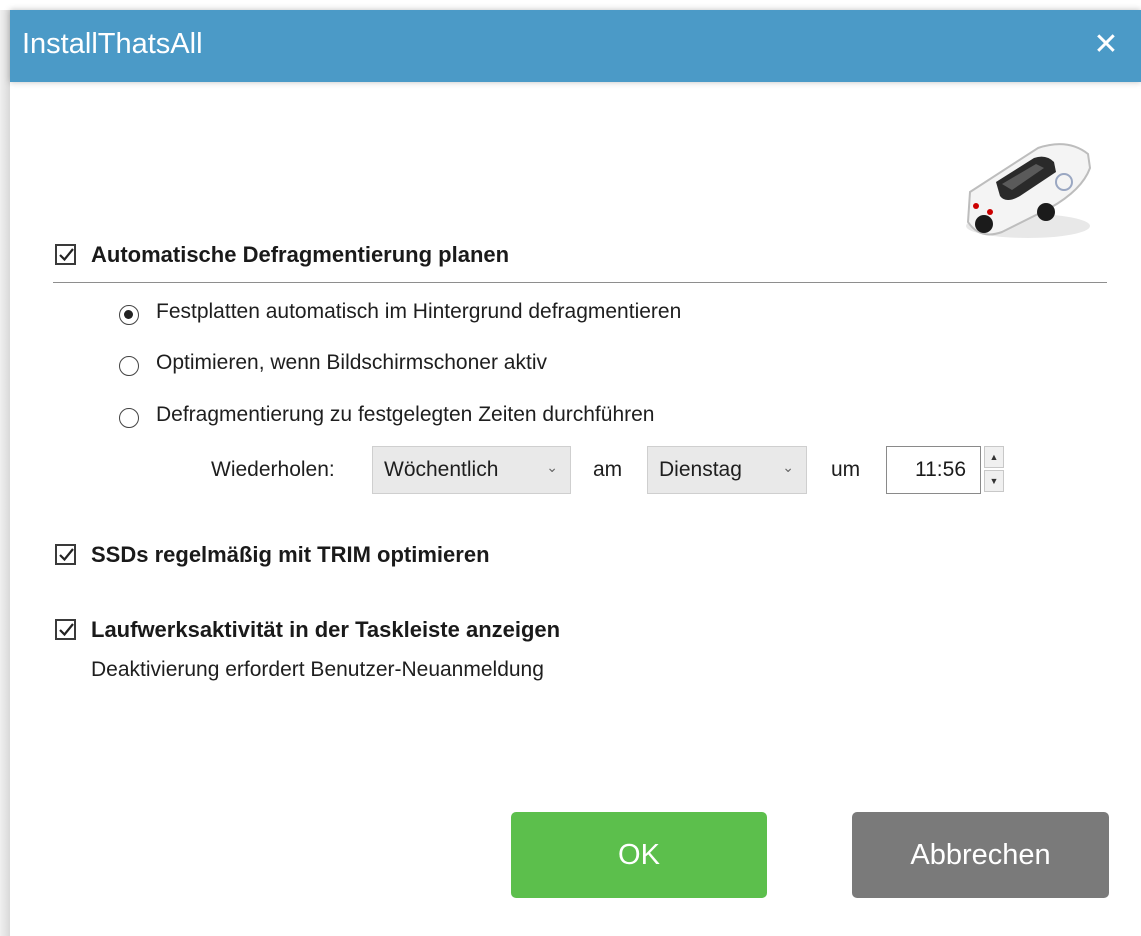 This screenshot has height=936, width=1141. What do you see at coordinates (129, 315) in the screenshot?
I see `radio-background-defrag` at bounding box center [129, 315].